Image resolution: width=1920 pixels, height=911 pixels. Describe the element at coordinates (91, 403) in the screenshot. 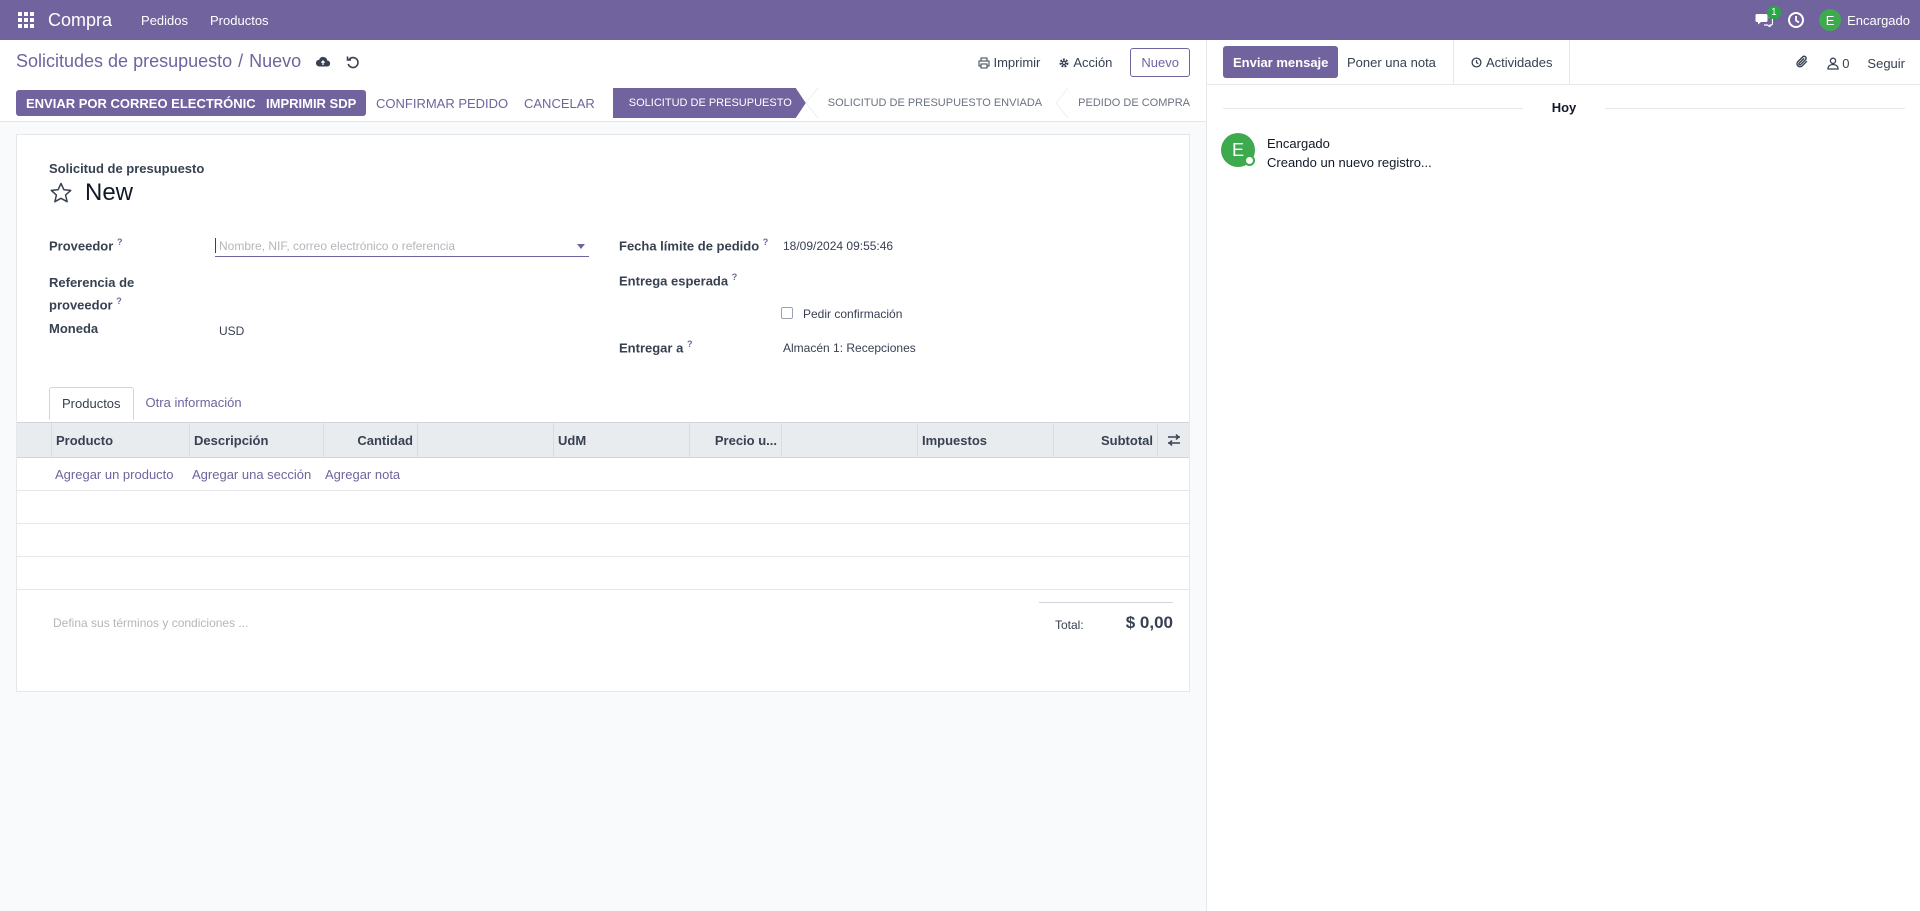

I see `tab-products: Productos` at that location.